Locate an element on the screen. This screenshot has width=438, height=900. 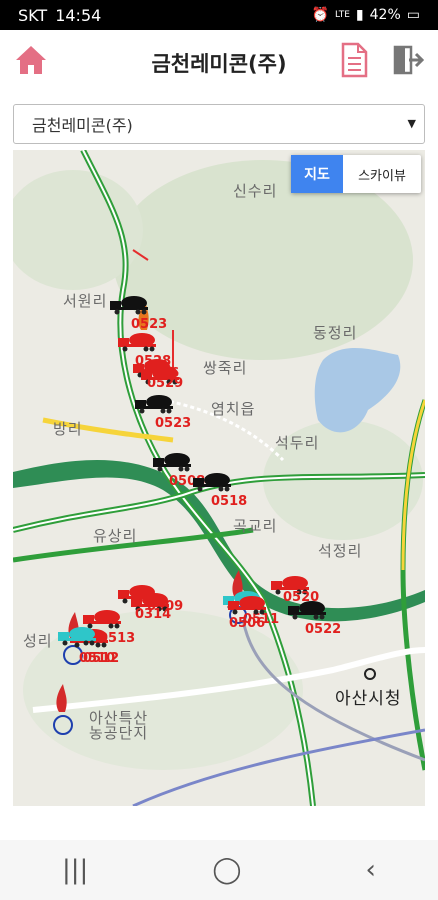
home-nav-button: ◯ is located at coordinates (226, 870).